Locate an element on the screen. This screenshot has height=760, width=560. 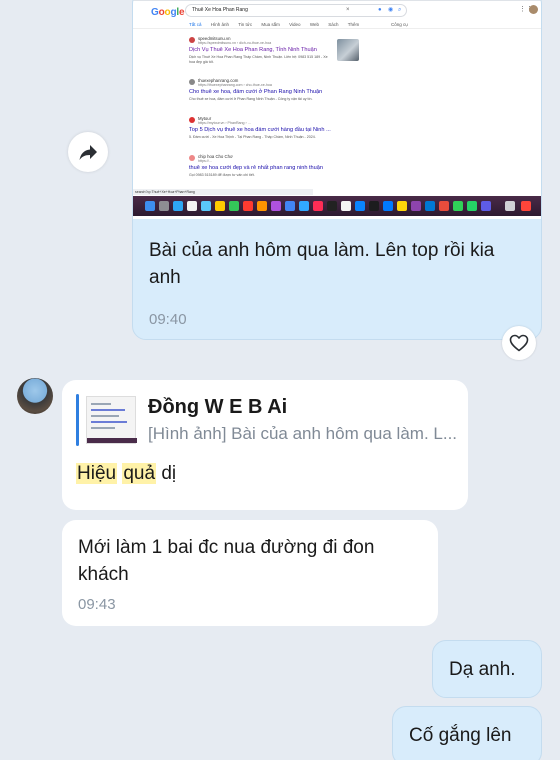
forward-button is located at coordinates (88, 152).